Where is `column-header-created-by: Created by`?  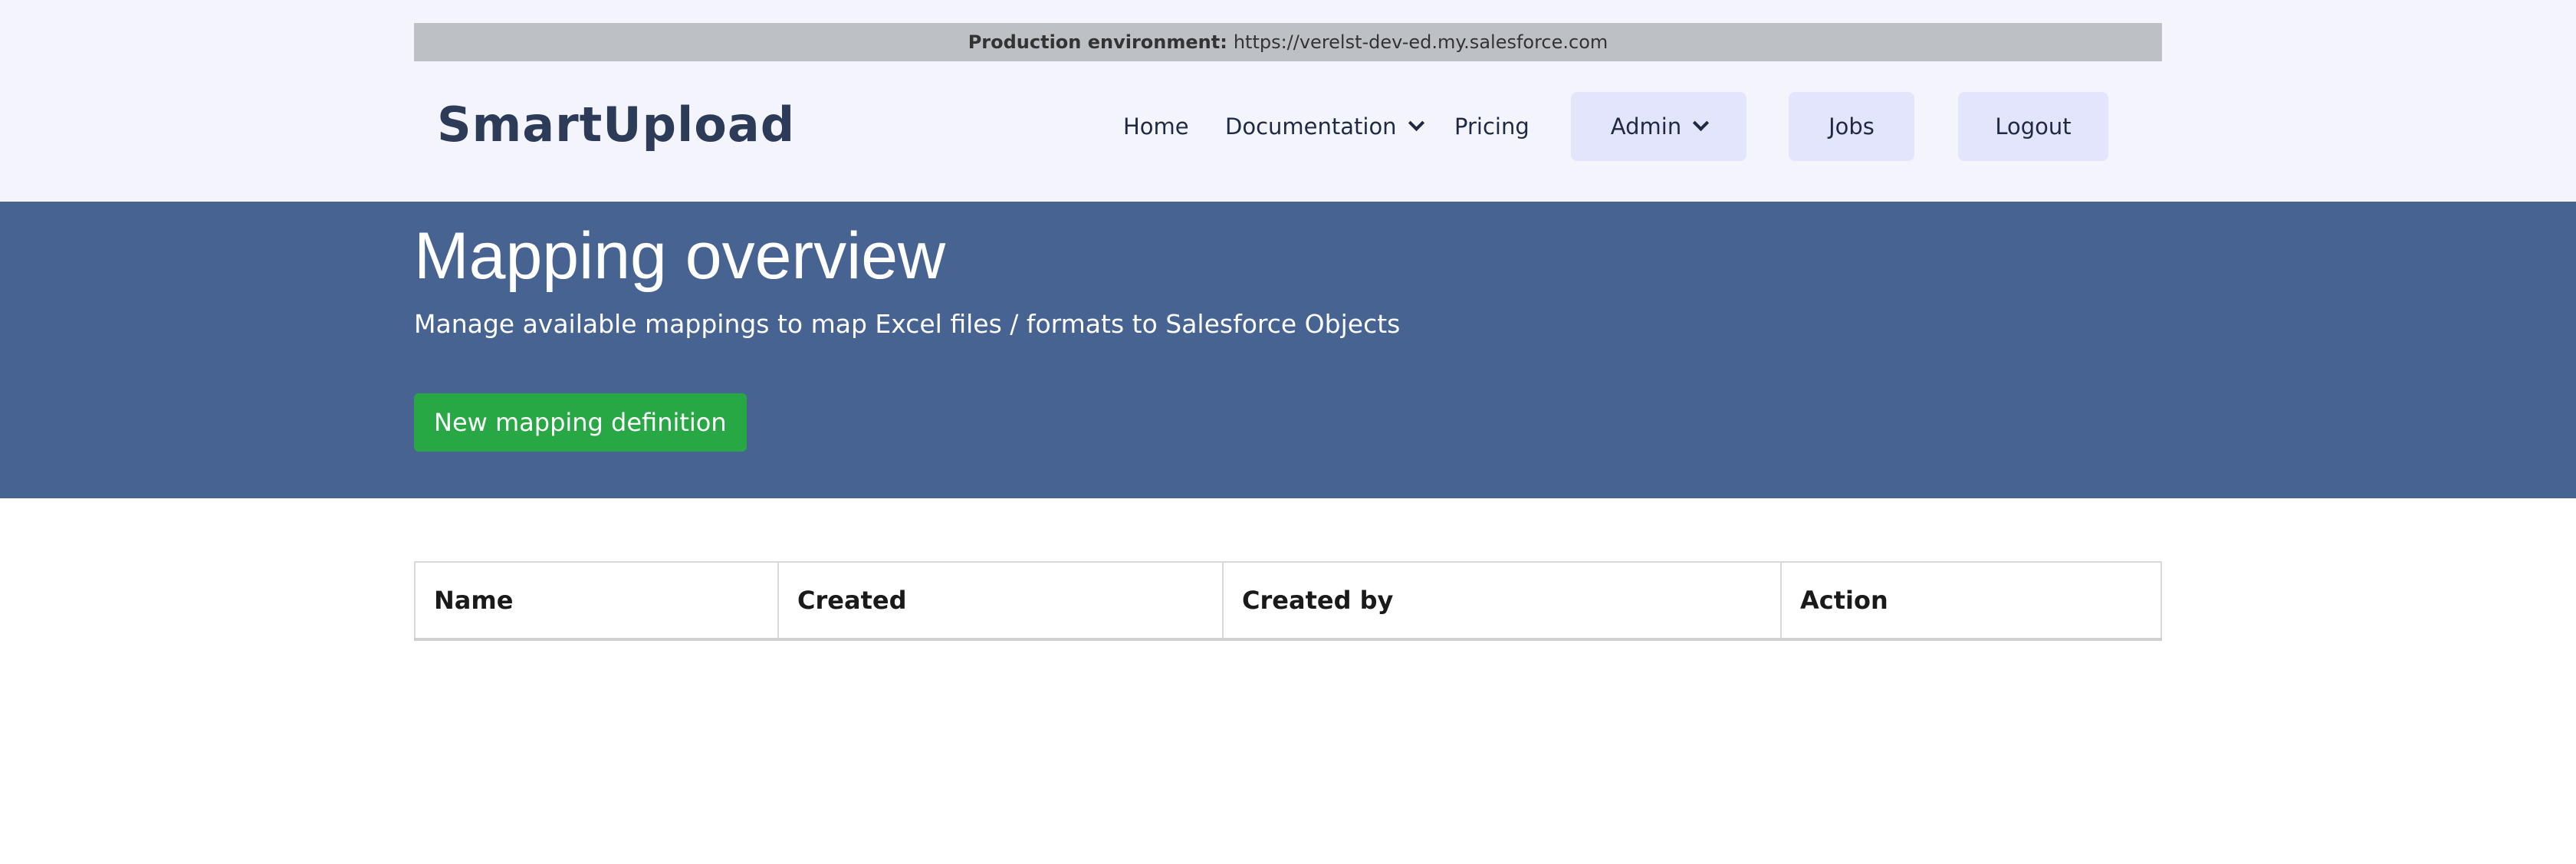 column-header-created-by: Created by is located at coordinates (1502, 601).